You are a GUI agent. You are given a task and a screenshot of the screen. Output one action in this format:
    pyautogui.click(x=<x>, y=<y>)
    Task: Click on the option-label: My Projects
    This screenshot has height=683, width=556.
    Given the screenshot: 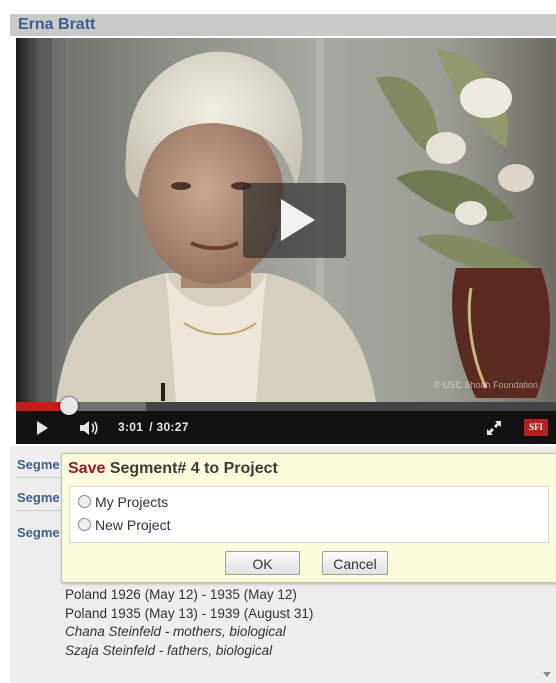 What is the action you would take?
    pyautogui.click(x=132, y=502)
    